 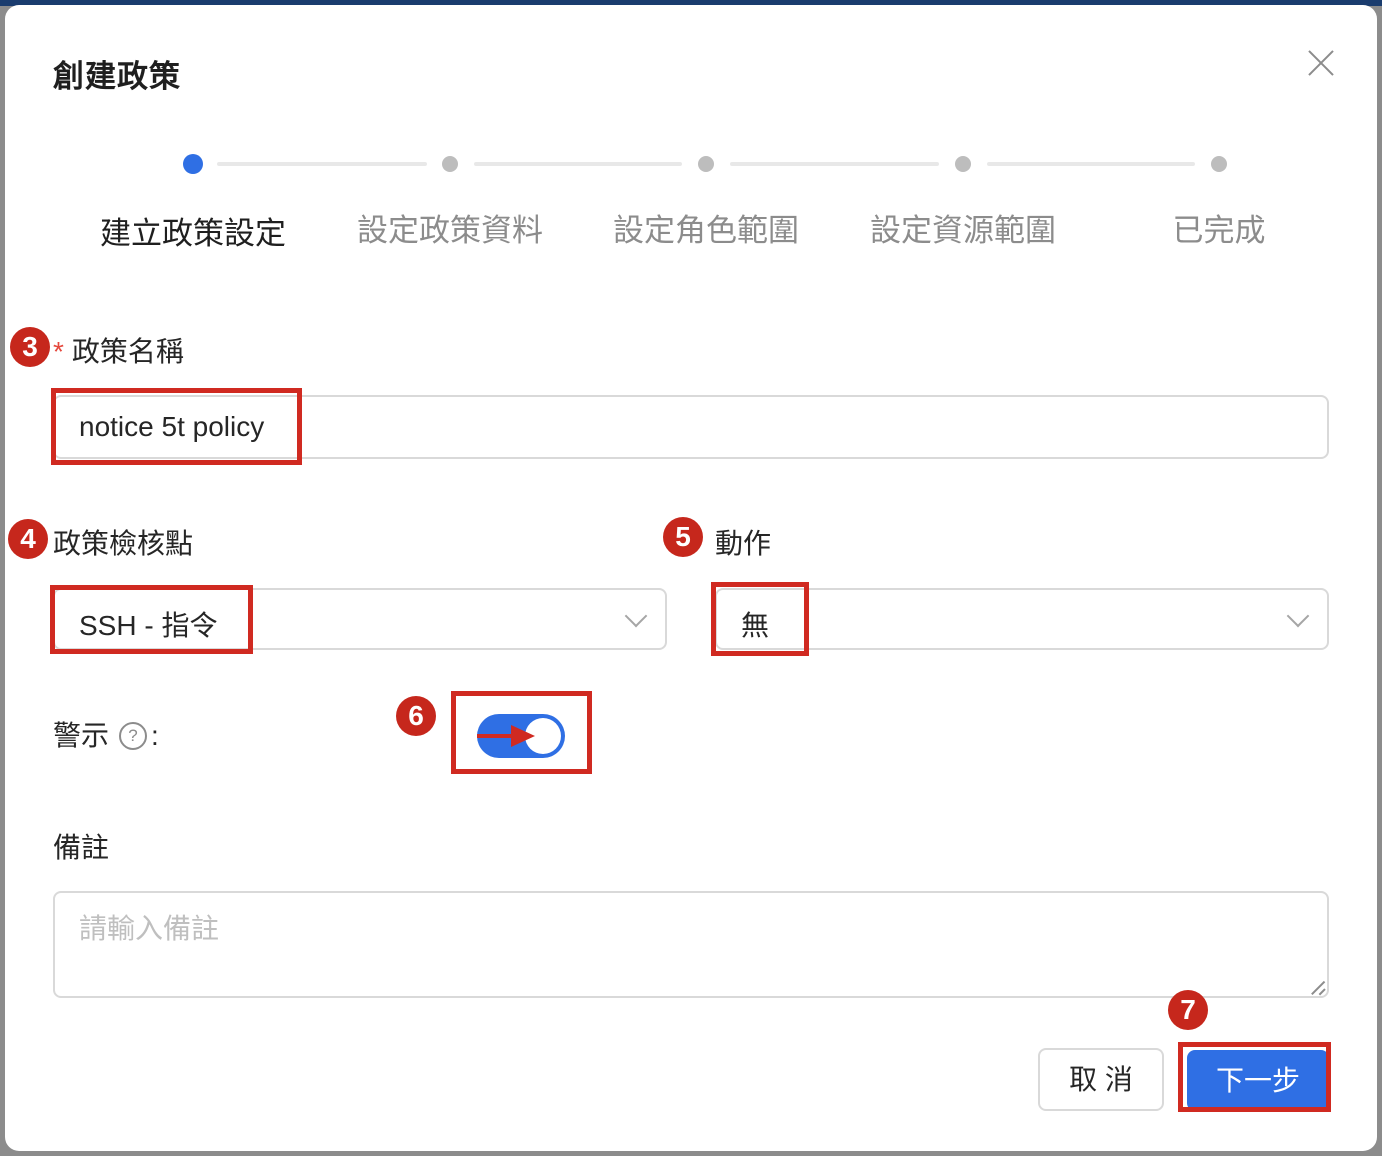 I want to click on alert-label: 警示?:, so click(x=106, y=734).